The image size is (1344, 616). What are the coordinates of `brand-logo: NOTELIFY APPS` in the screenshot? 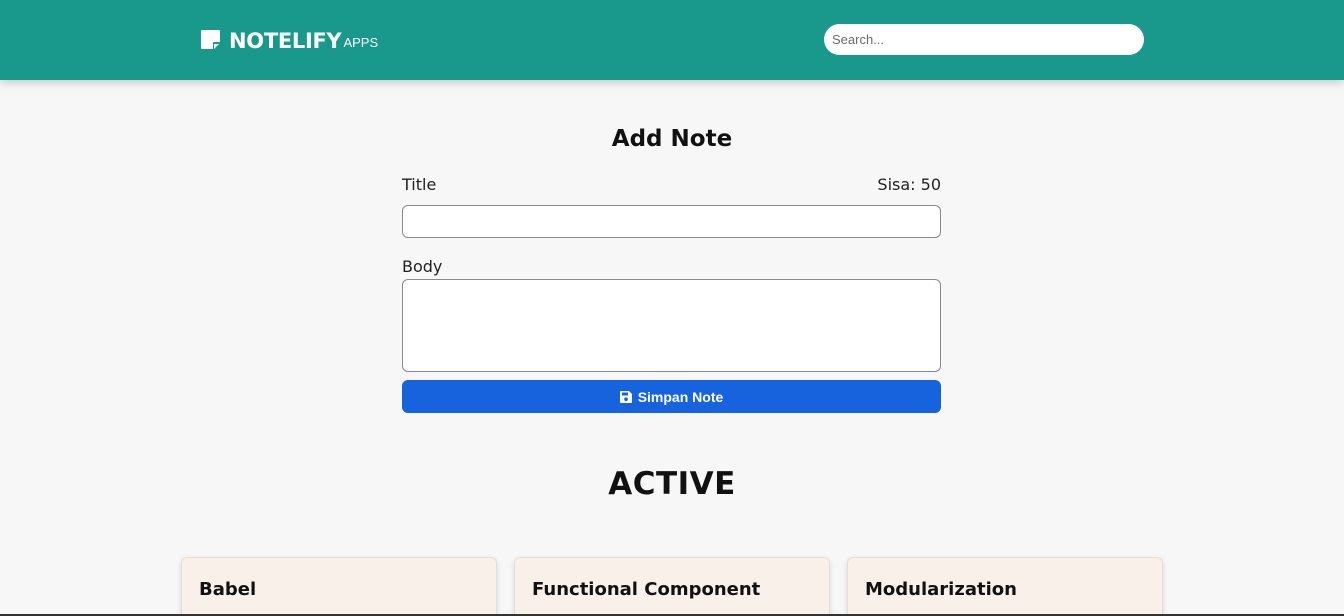 It's located at (289, 40).